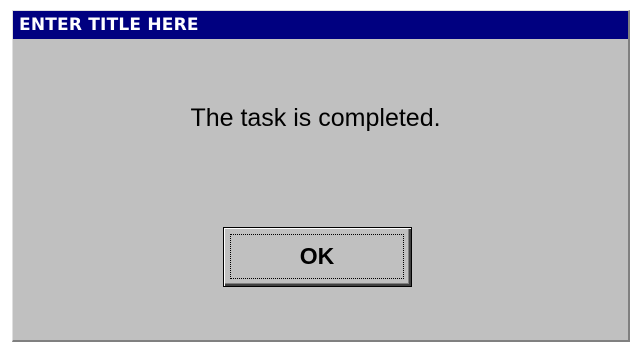 This screenshot has height=347, width=635. I want to click on focus-rectangle: OK, so click(317, 256).